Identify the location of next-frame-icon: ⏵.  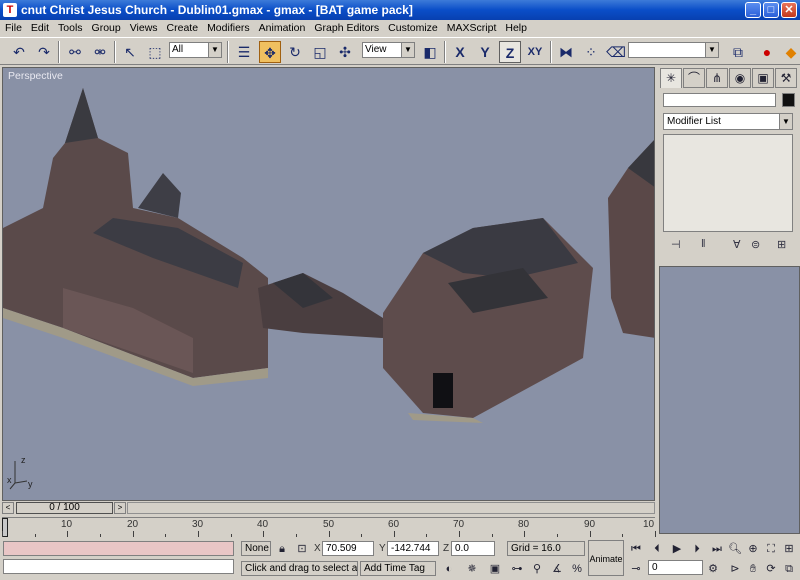
(697, 549).